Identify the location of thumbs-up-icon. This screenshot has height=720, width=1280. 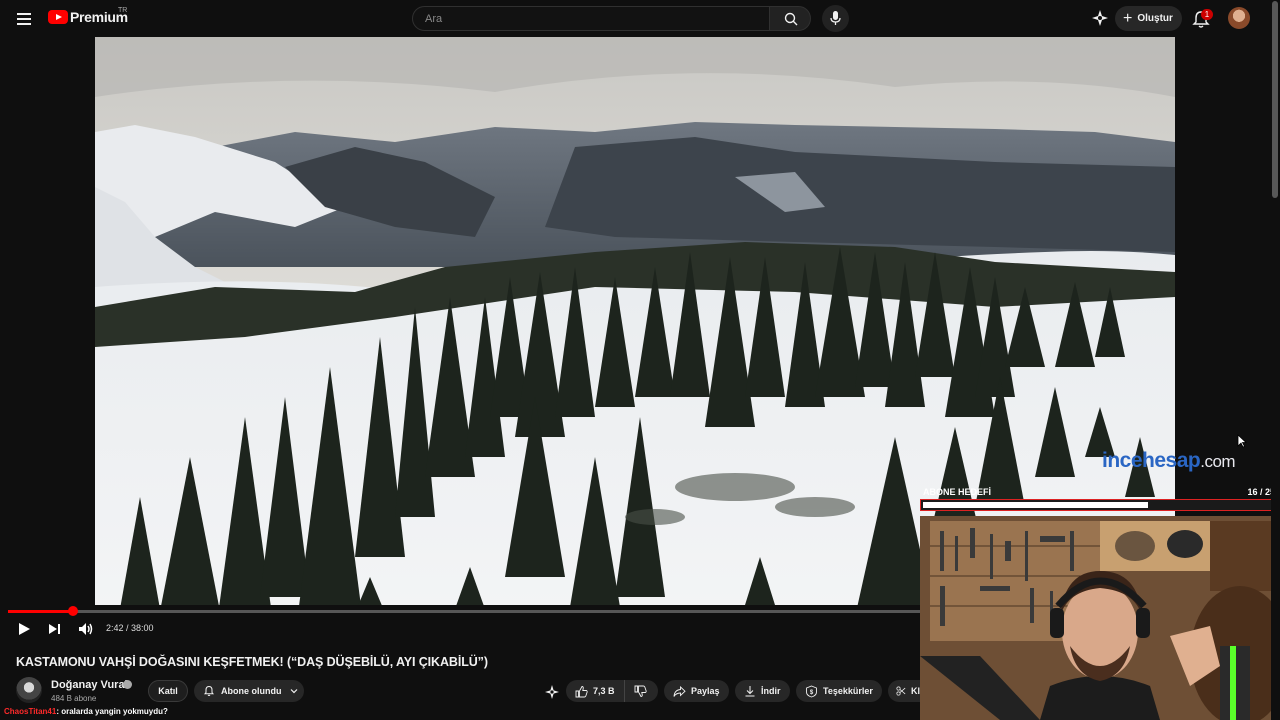
(581, 691).